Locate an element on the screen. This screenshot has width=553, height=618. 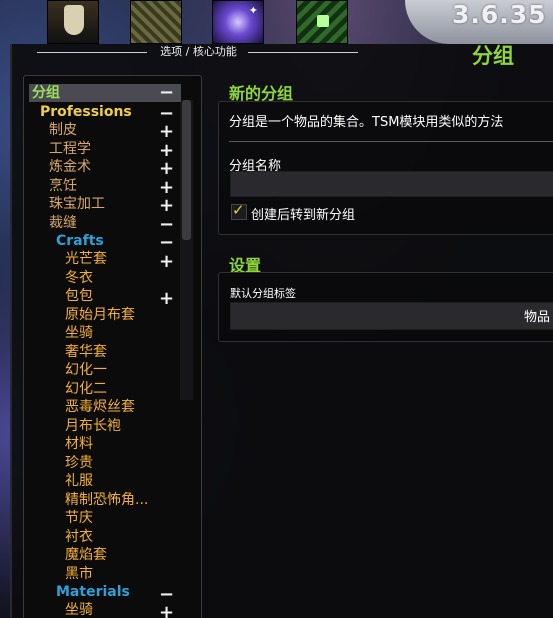
header-title: 选项 / 核心功能 is located at coordinates (198, 51).